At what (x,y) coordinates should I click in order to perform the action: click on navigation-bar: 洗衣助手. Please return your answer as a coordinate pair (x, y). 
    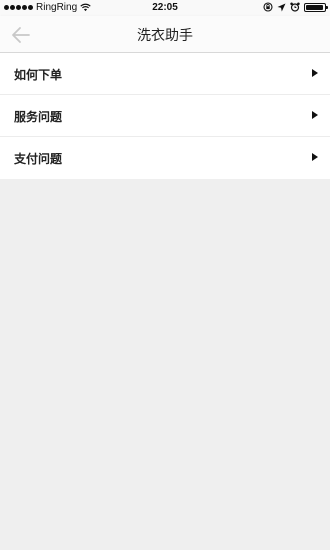
    Looking at the image, I should click on (165, 34).